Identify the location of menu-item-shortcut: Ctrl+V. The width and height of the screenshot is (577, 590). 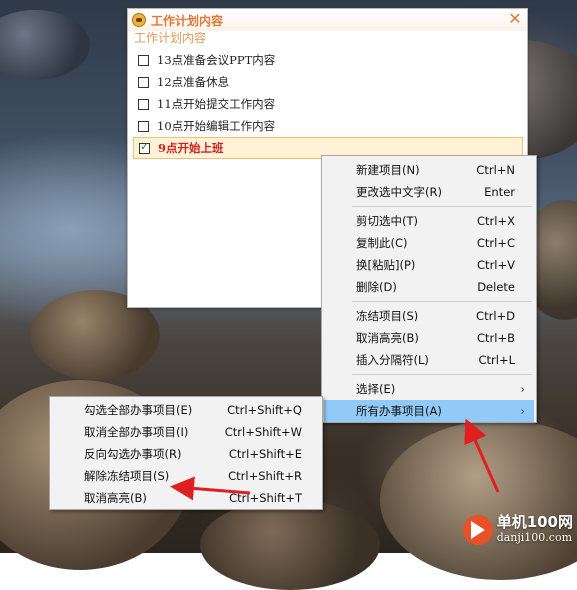
(496, 265).